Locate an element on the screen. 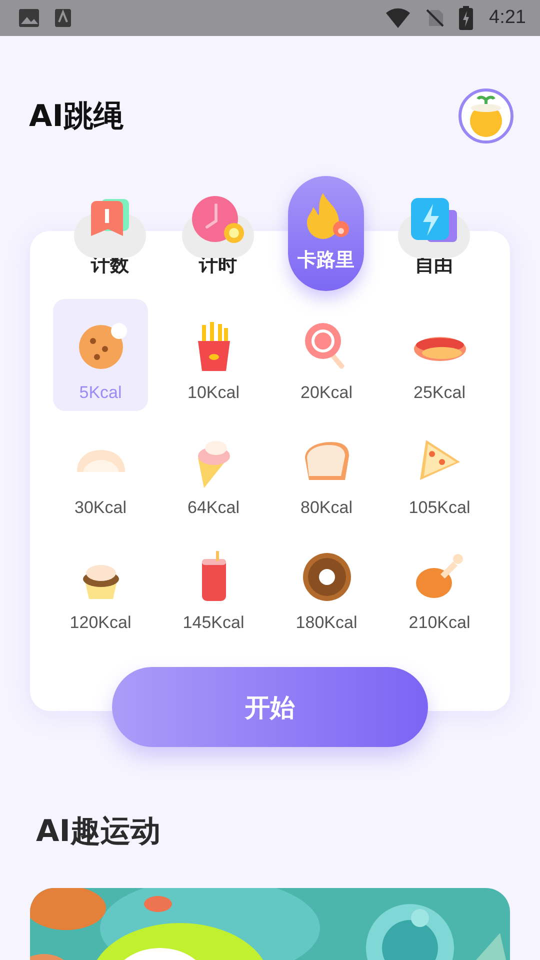 This screenshot has height=960, width=540. calorie-option: 210Kcal is located at coordinates (439, 585).